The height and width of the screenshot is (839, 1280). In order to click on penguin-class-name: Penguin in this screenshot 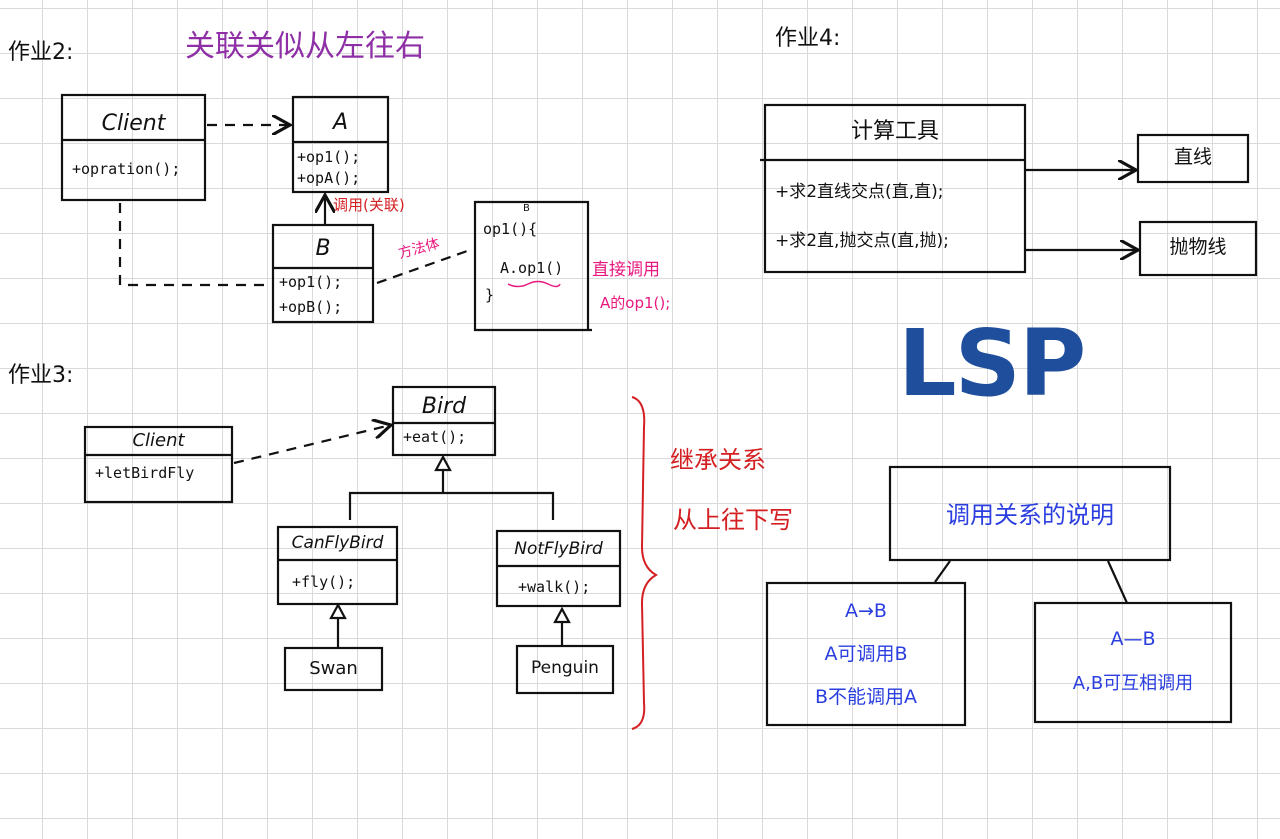, I will do `click(565, 668)`.